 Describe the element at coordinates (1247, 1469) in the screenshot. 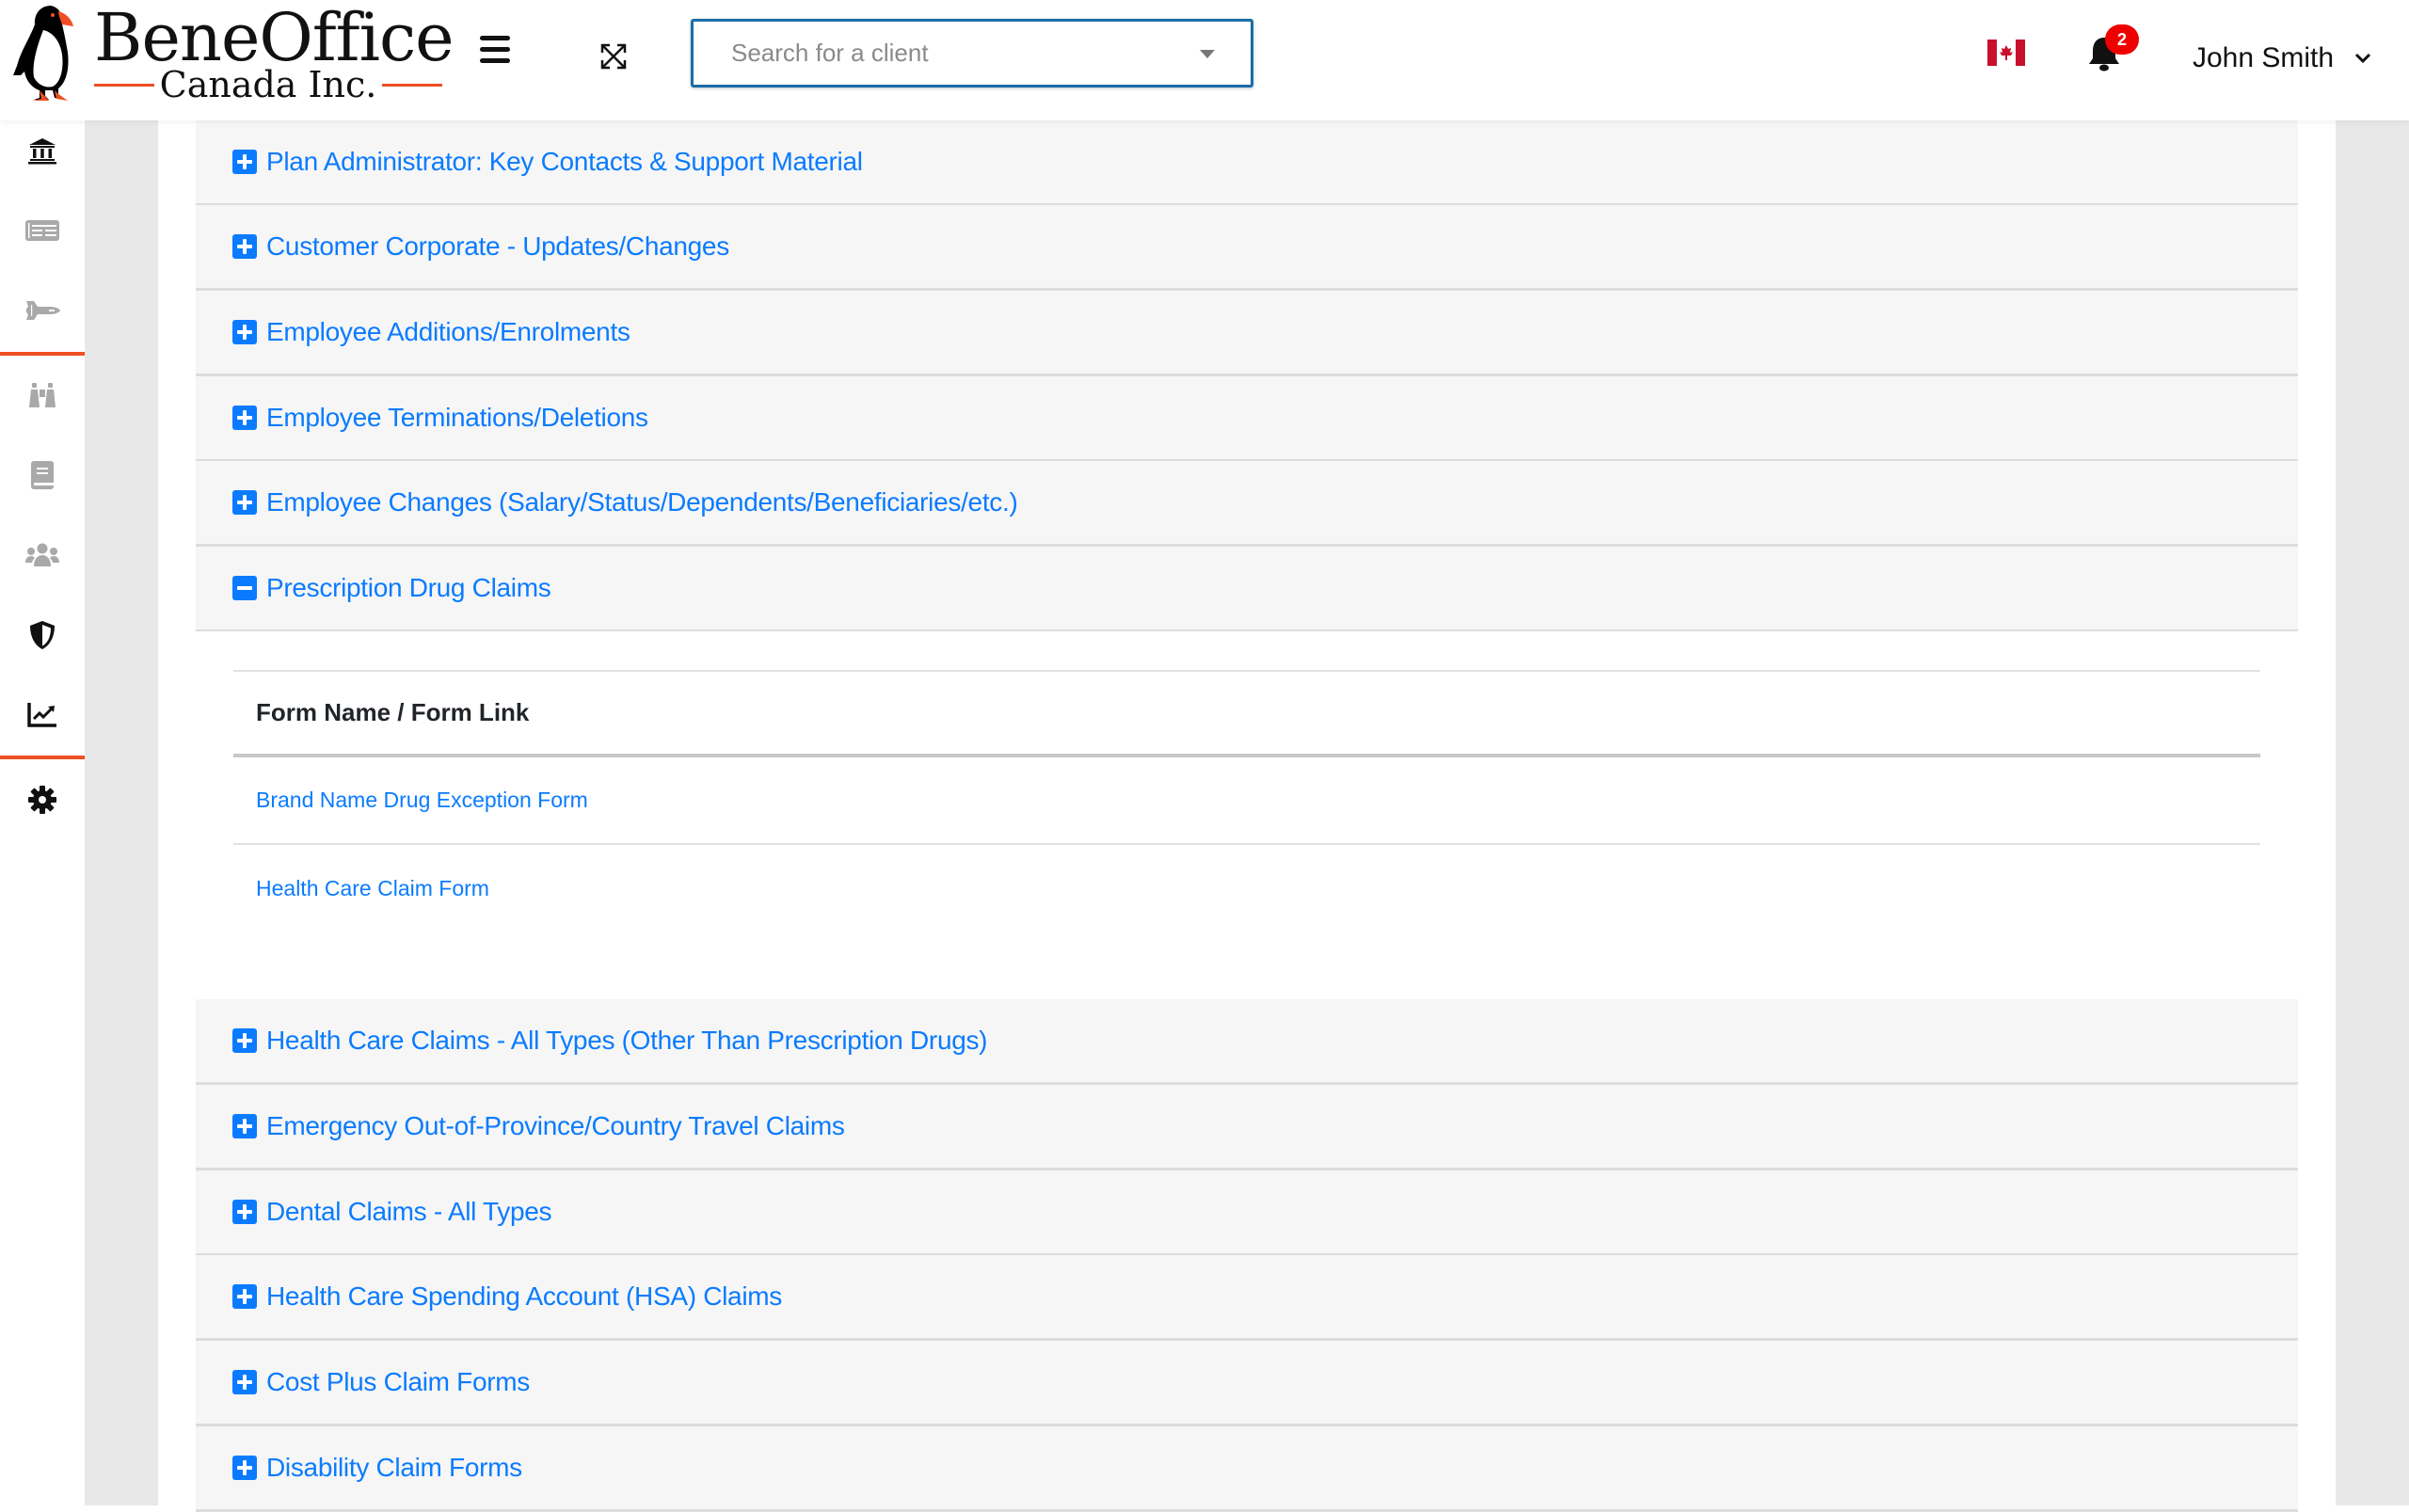

I see `accordion-header: Disability Claim Forms` at that location.